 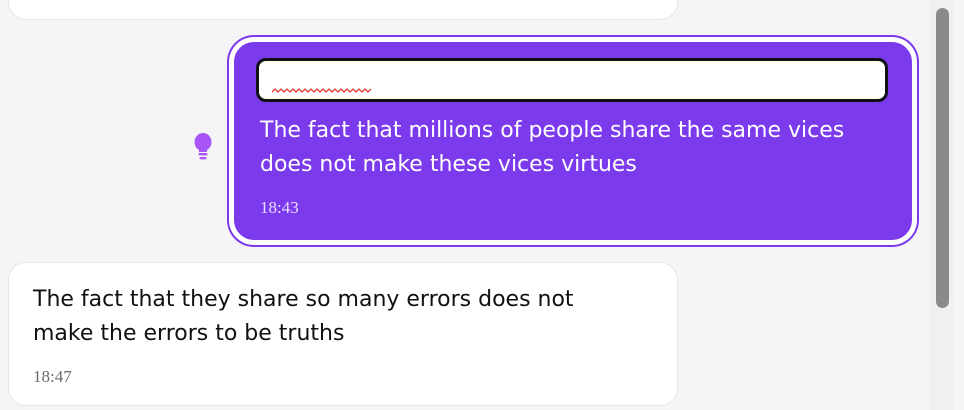 I want to click on lightbulb-icon, so click(x=203, y=147).